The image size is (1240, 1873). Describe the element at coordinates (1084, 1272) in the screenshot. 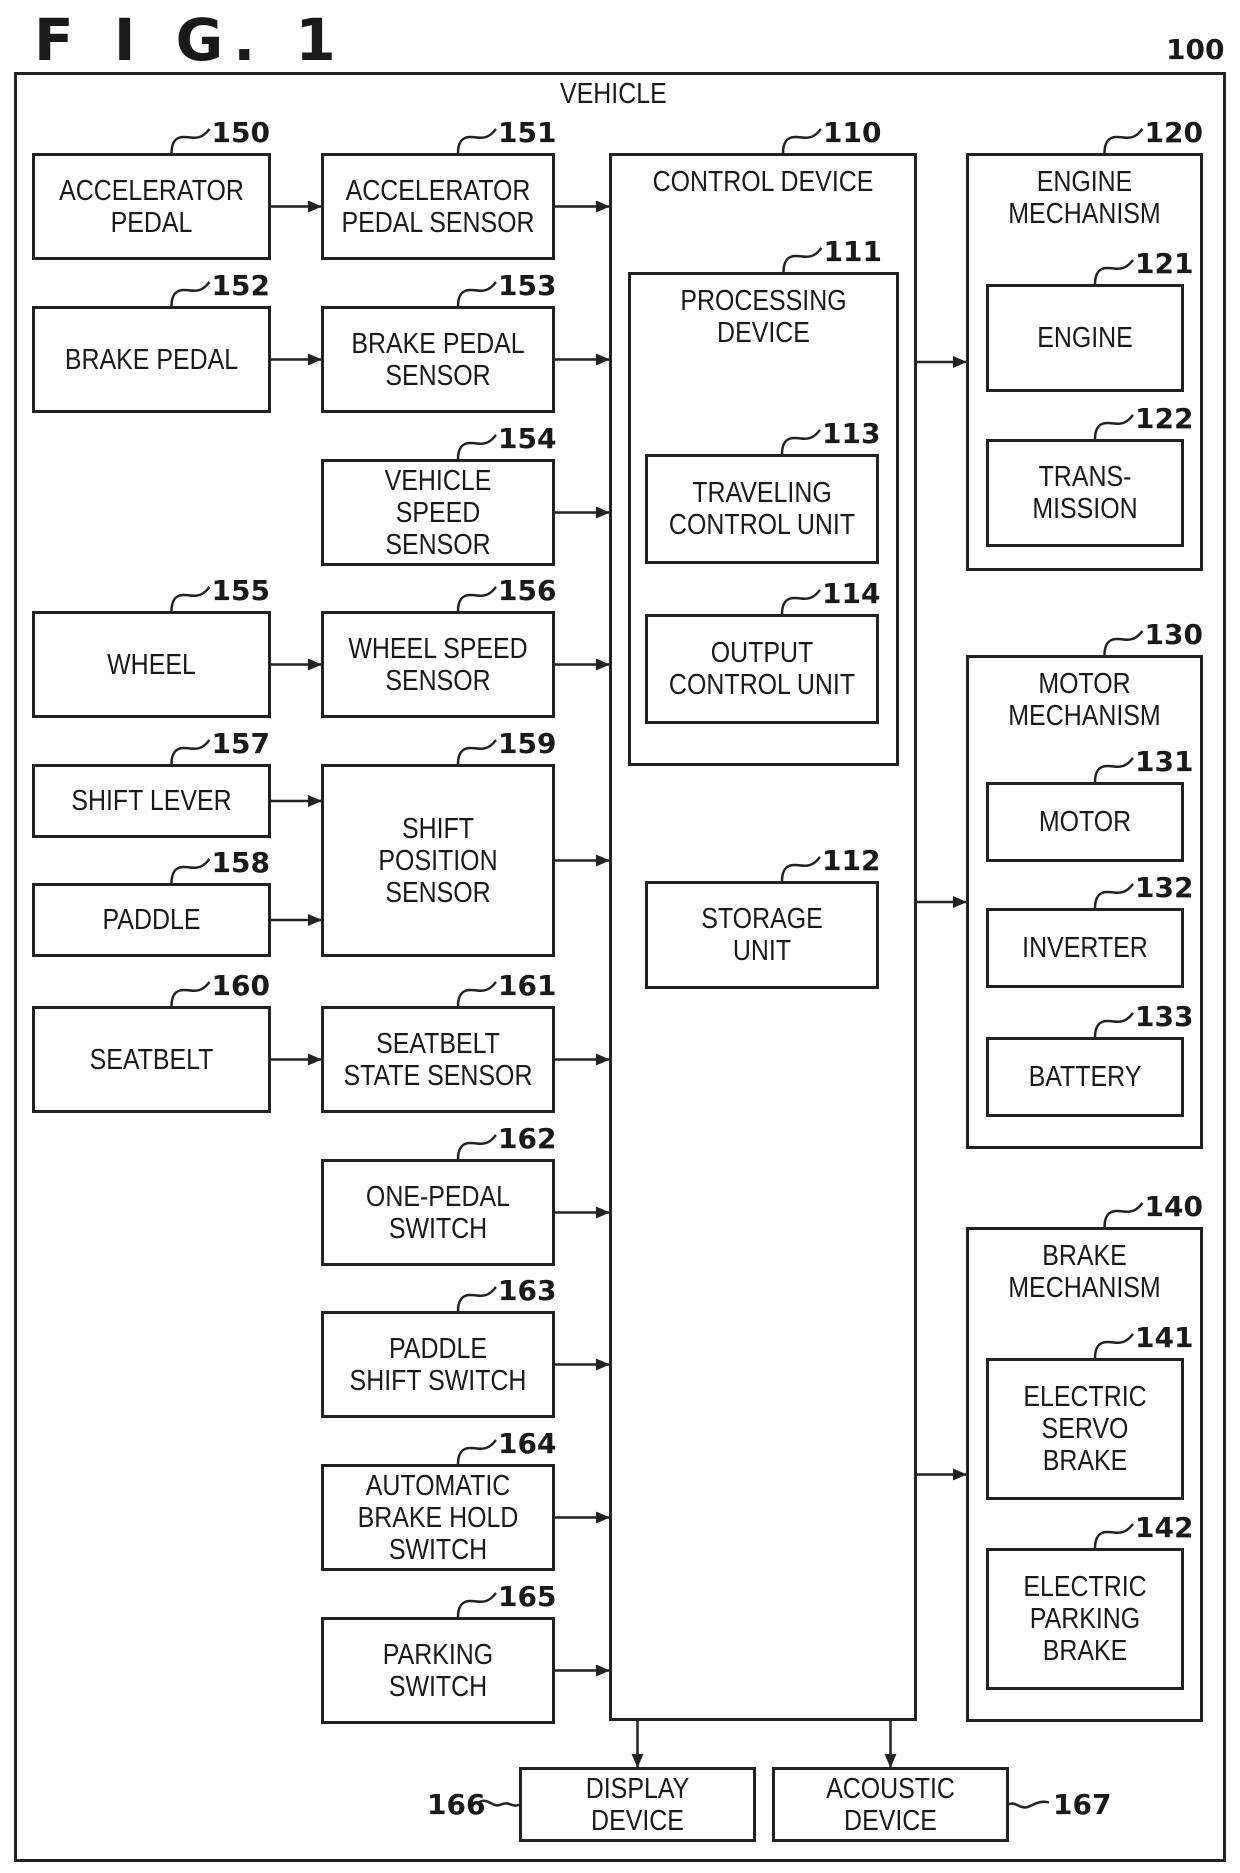

I see `brake-mechanism-label: BRAKE MECHANISM` at that location.